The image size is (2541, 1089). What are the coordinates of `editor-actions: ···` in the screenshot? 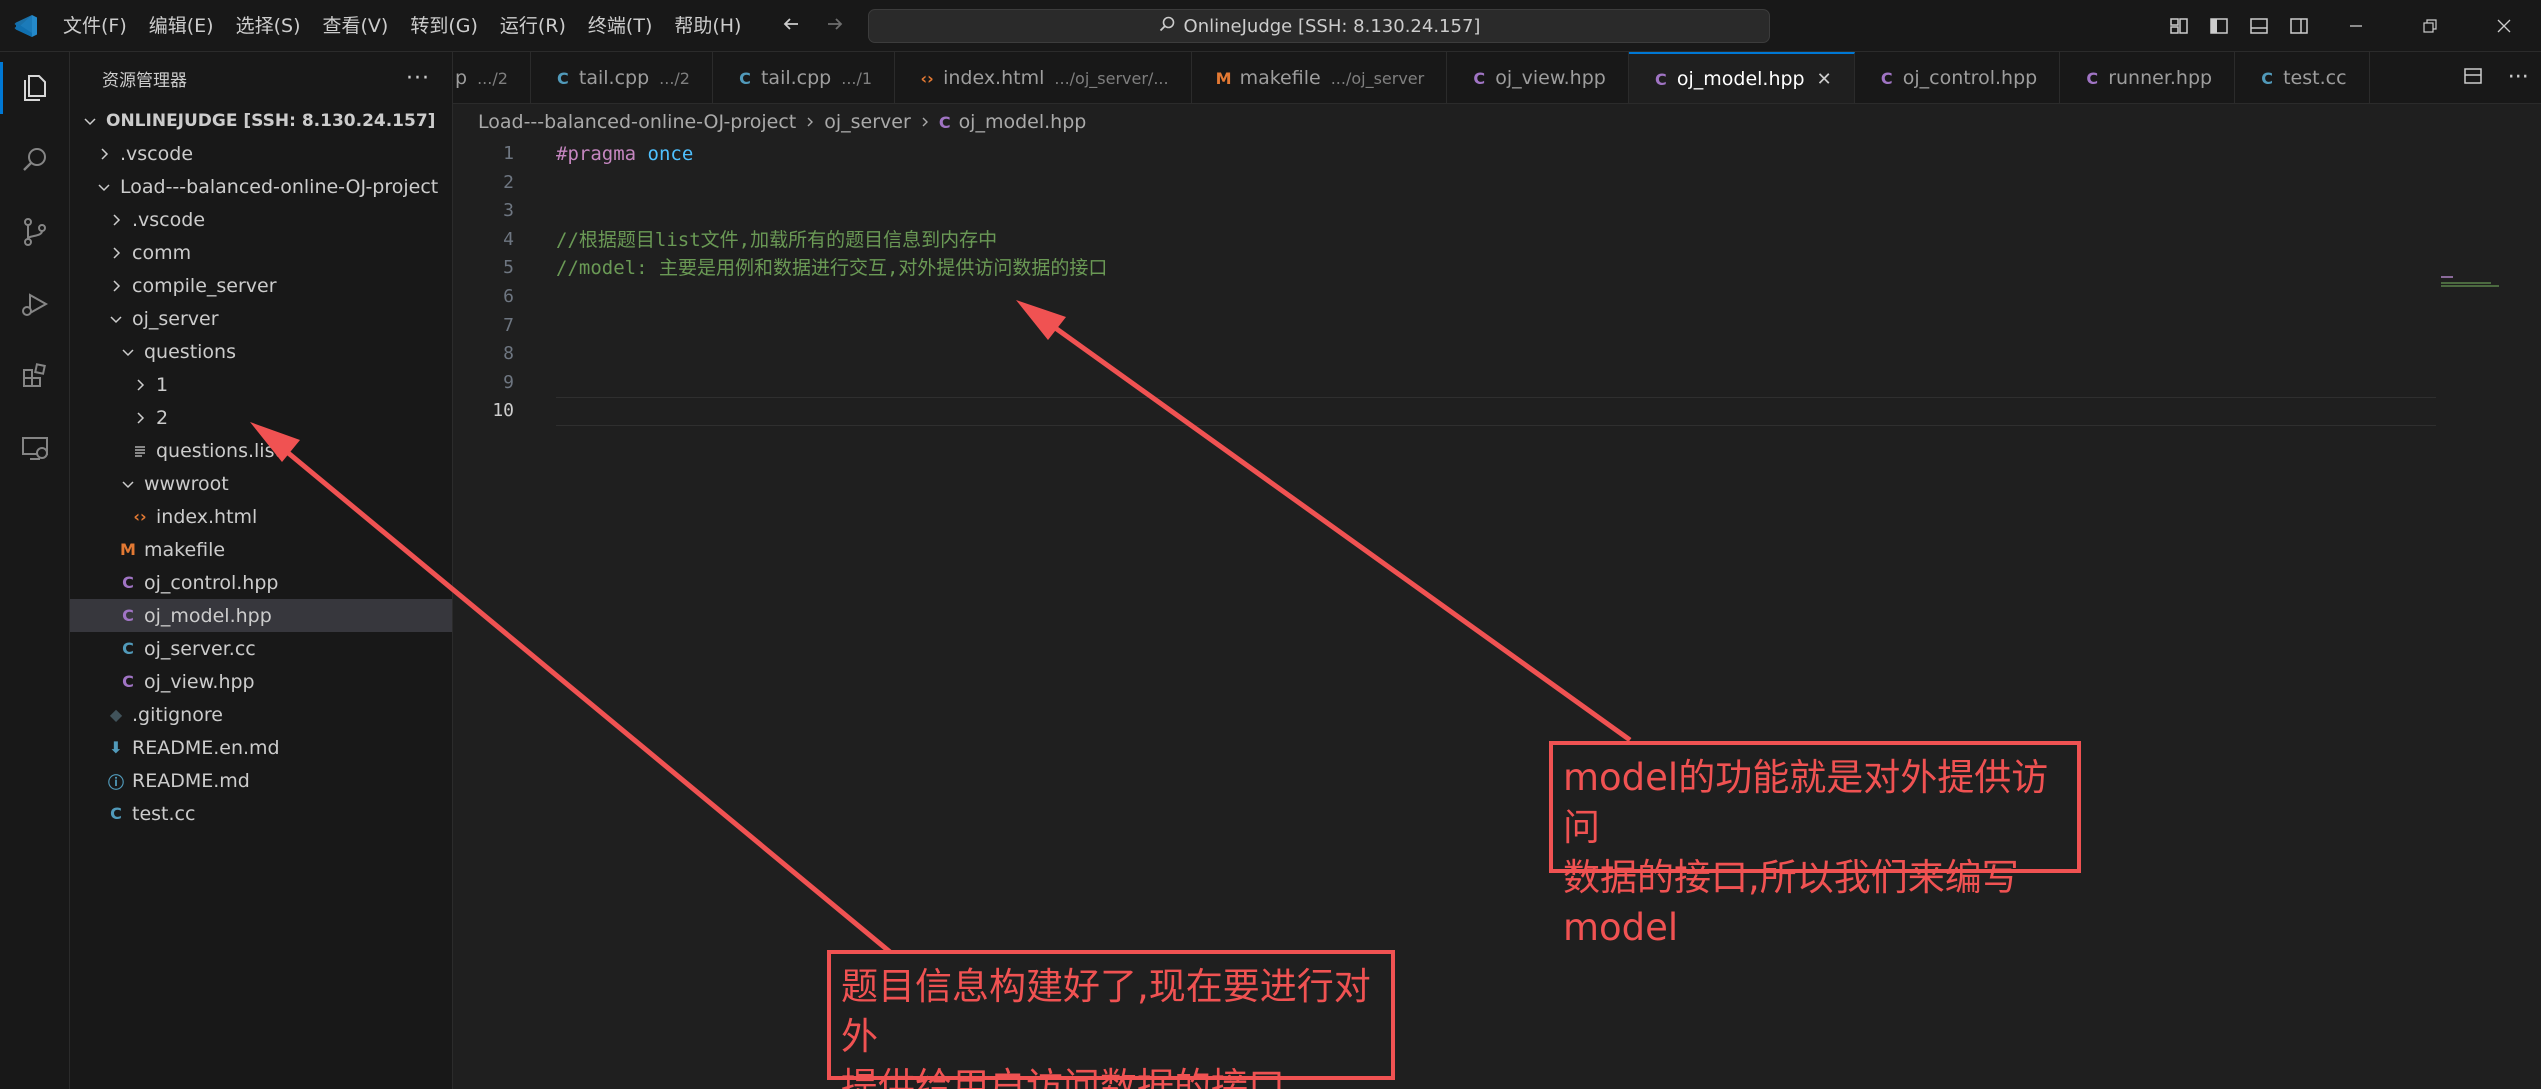 It's located at (2496, 78).